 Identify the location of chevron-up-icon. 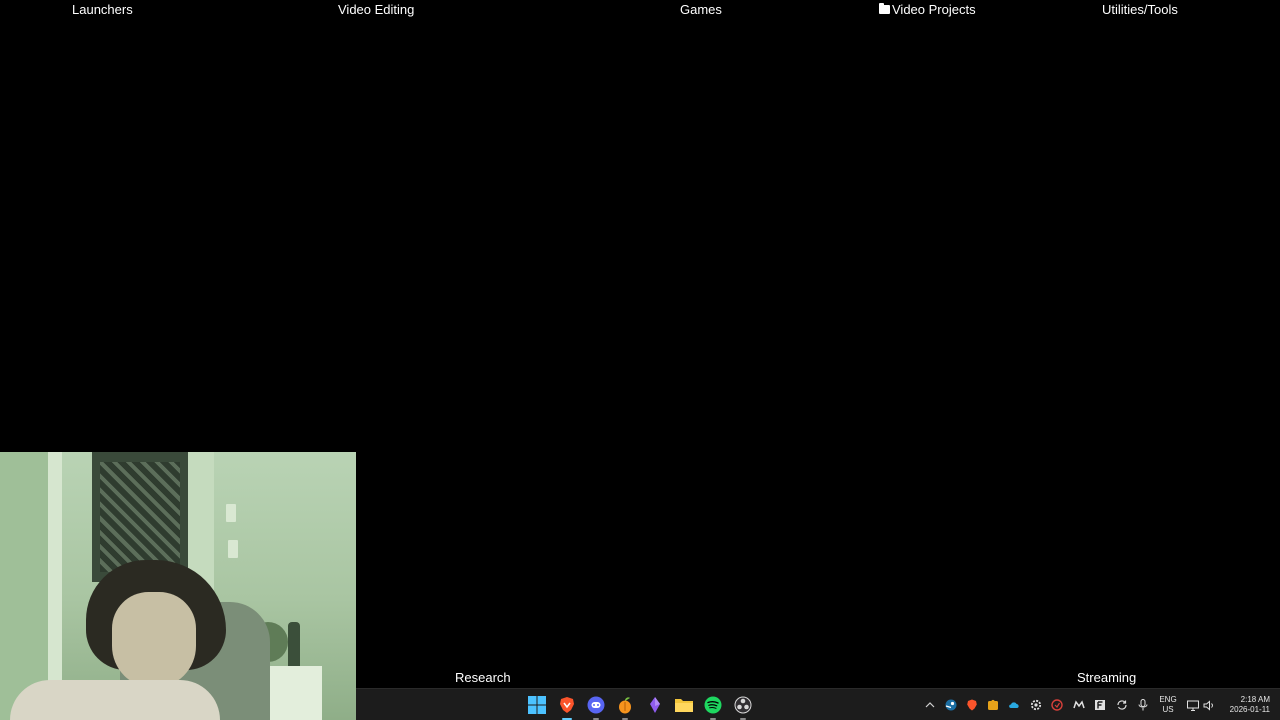
(930, 705).